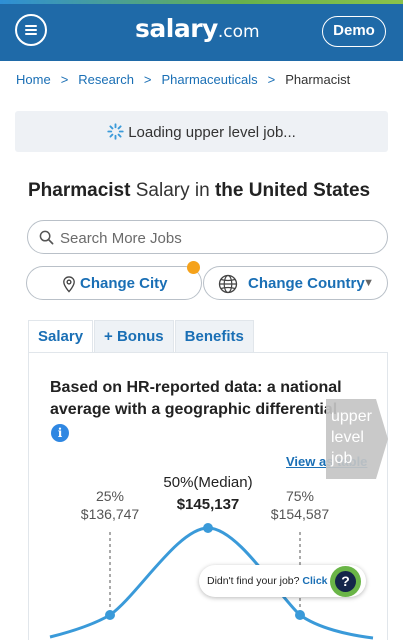 This screenshot has height=640, width=403. I want to click on globe-icon, so click(228, 284).